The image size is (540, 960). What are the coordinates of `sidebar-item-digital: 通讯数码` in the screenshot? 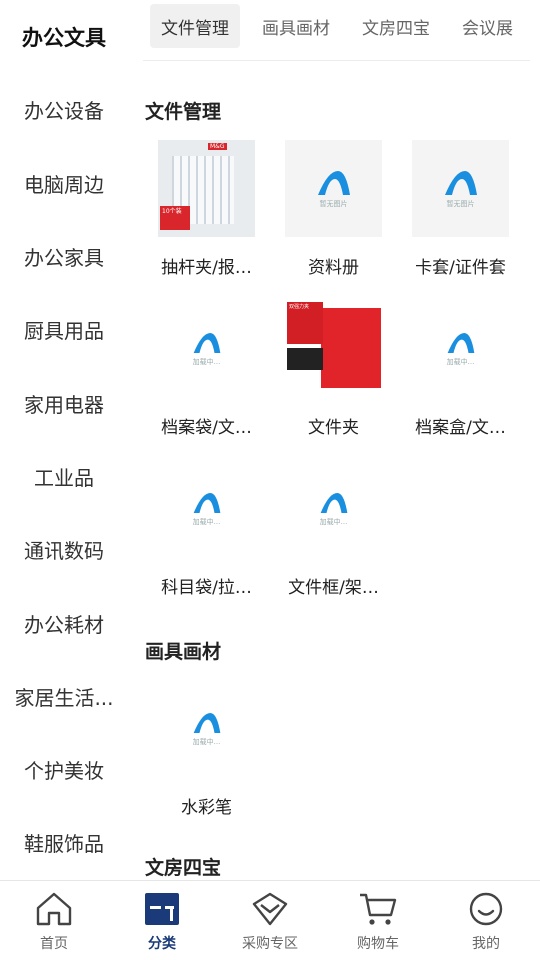 It's located at (64, 549).